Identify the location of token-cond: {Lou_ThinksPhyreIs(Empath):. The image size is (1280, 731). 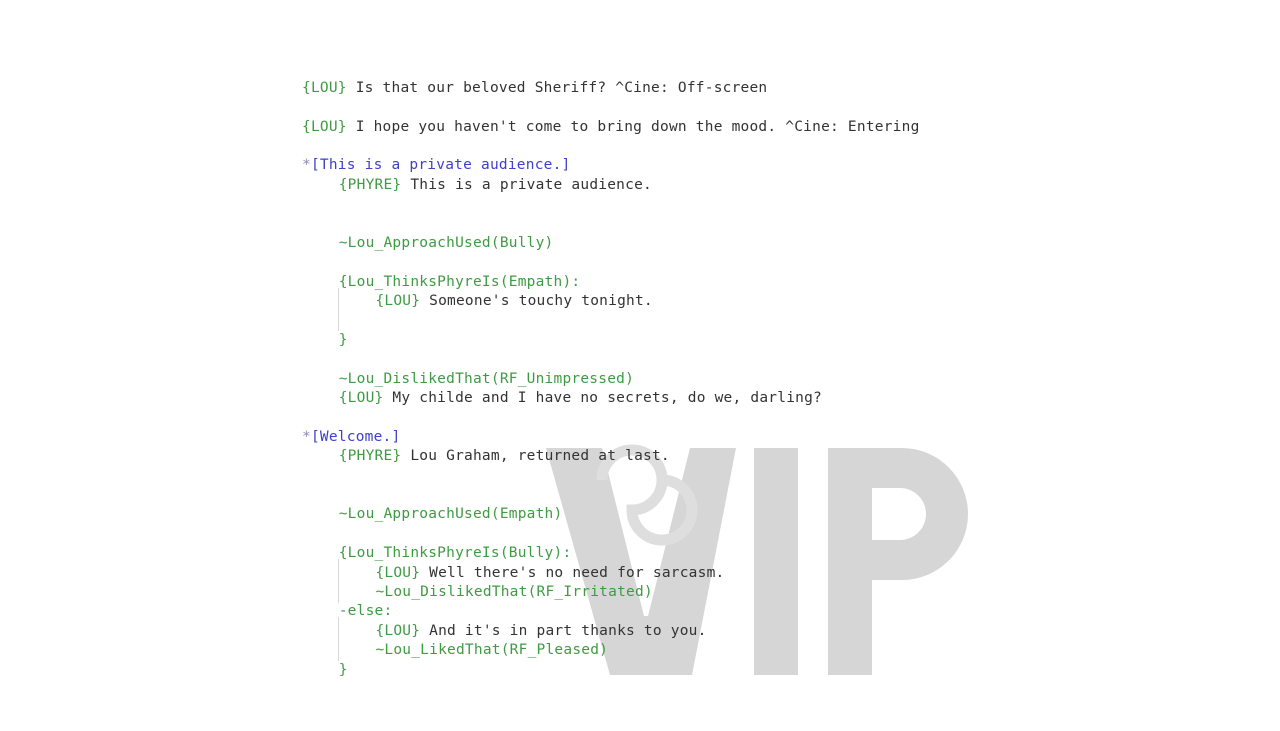
(459, 282).